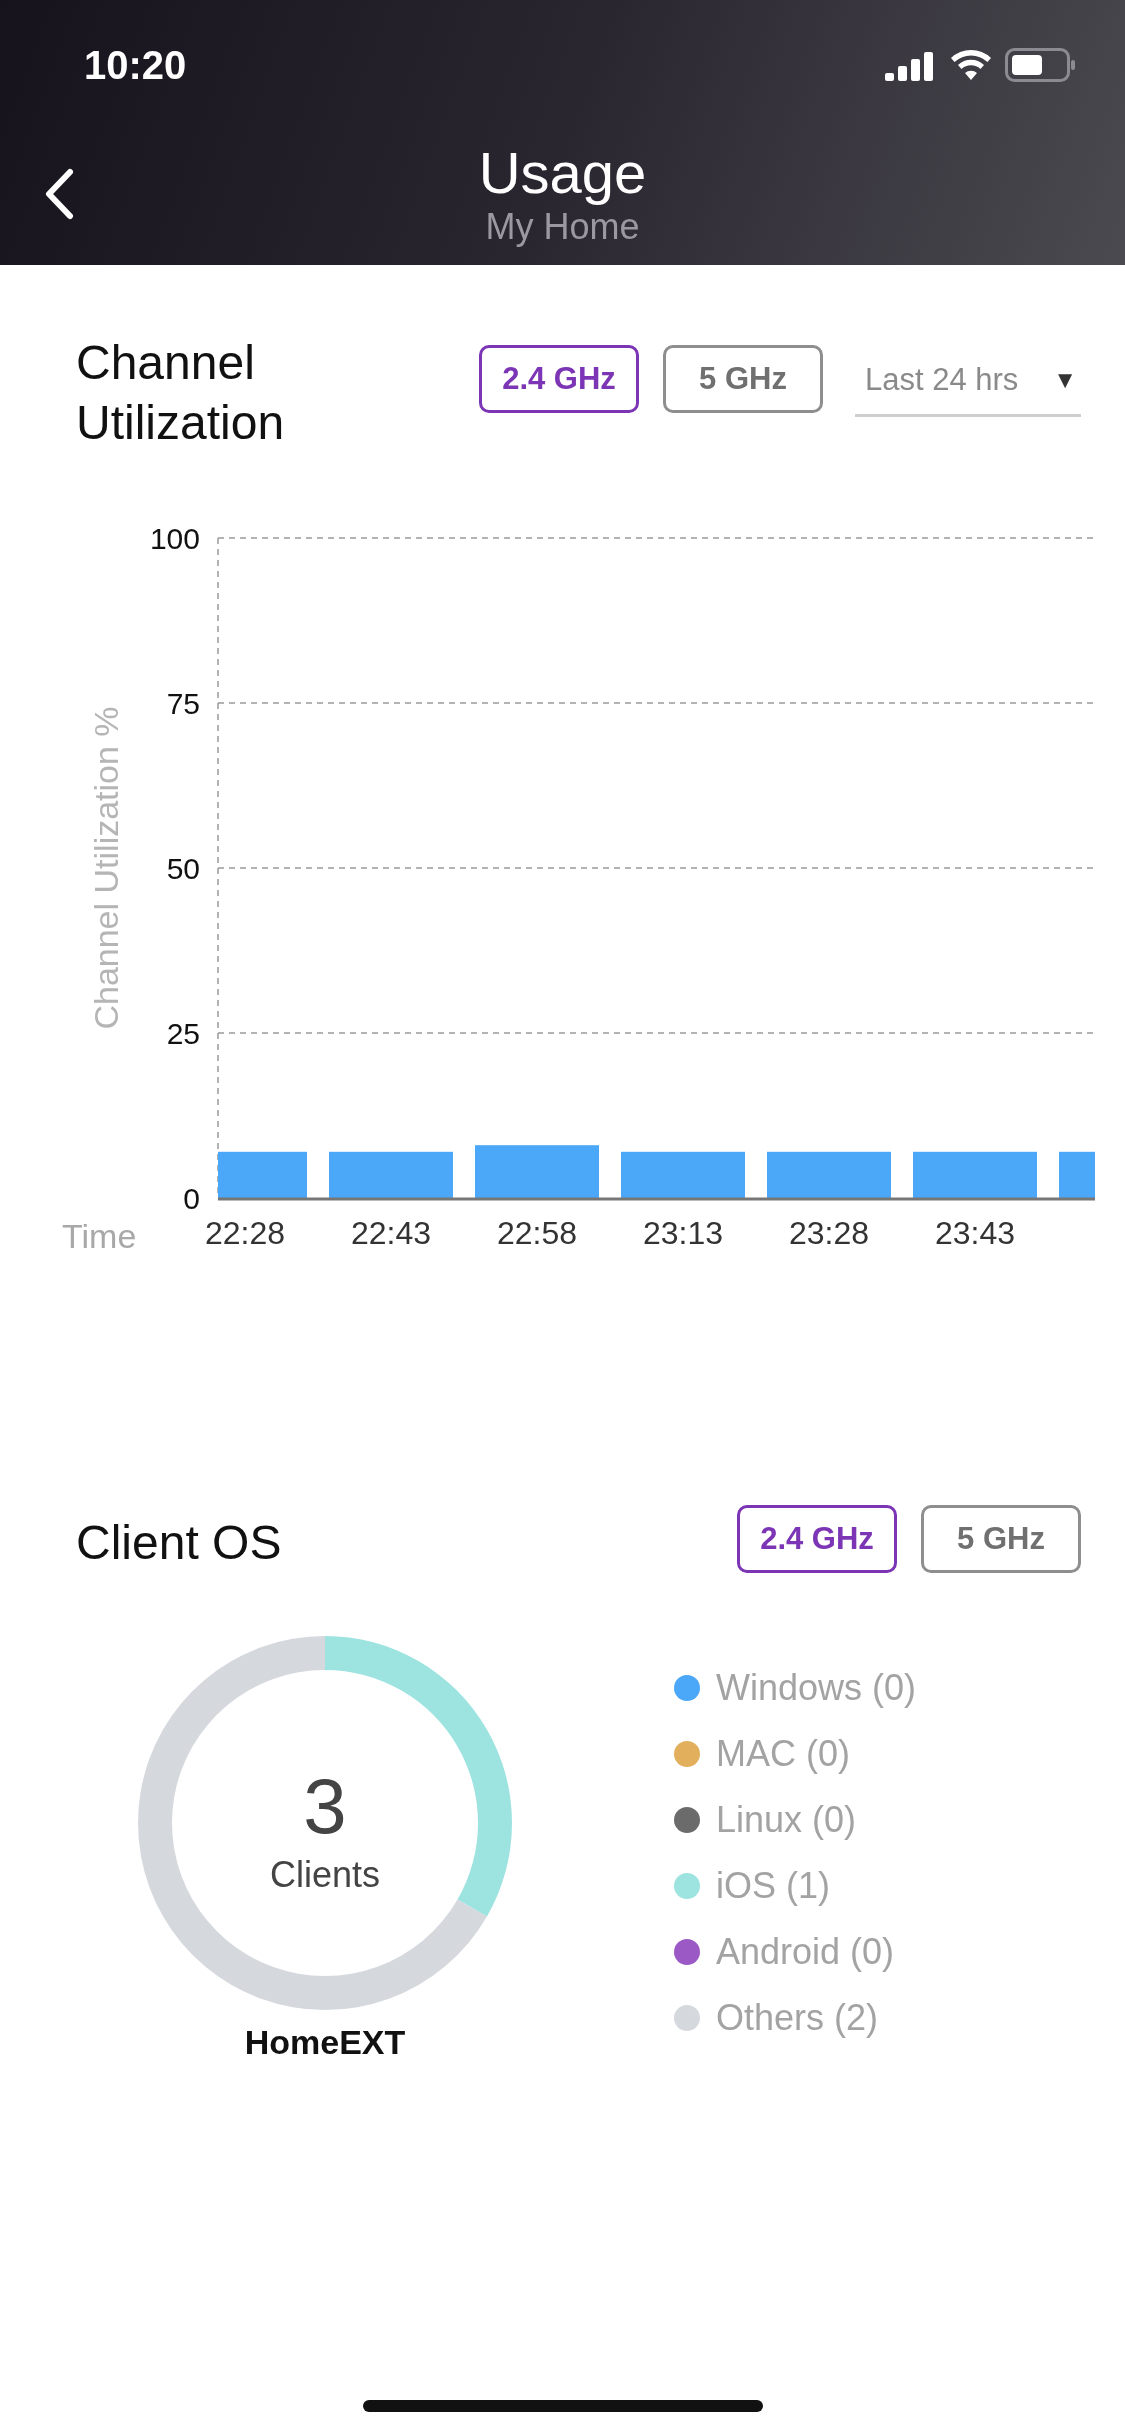 Image resolution: width=1125 pixels, height=2436 pixels. What do you see at coordinates (829, 1233) in the screenshot?
I see `x-tick-label: 23:28` at bounding box center [829, 1233].